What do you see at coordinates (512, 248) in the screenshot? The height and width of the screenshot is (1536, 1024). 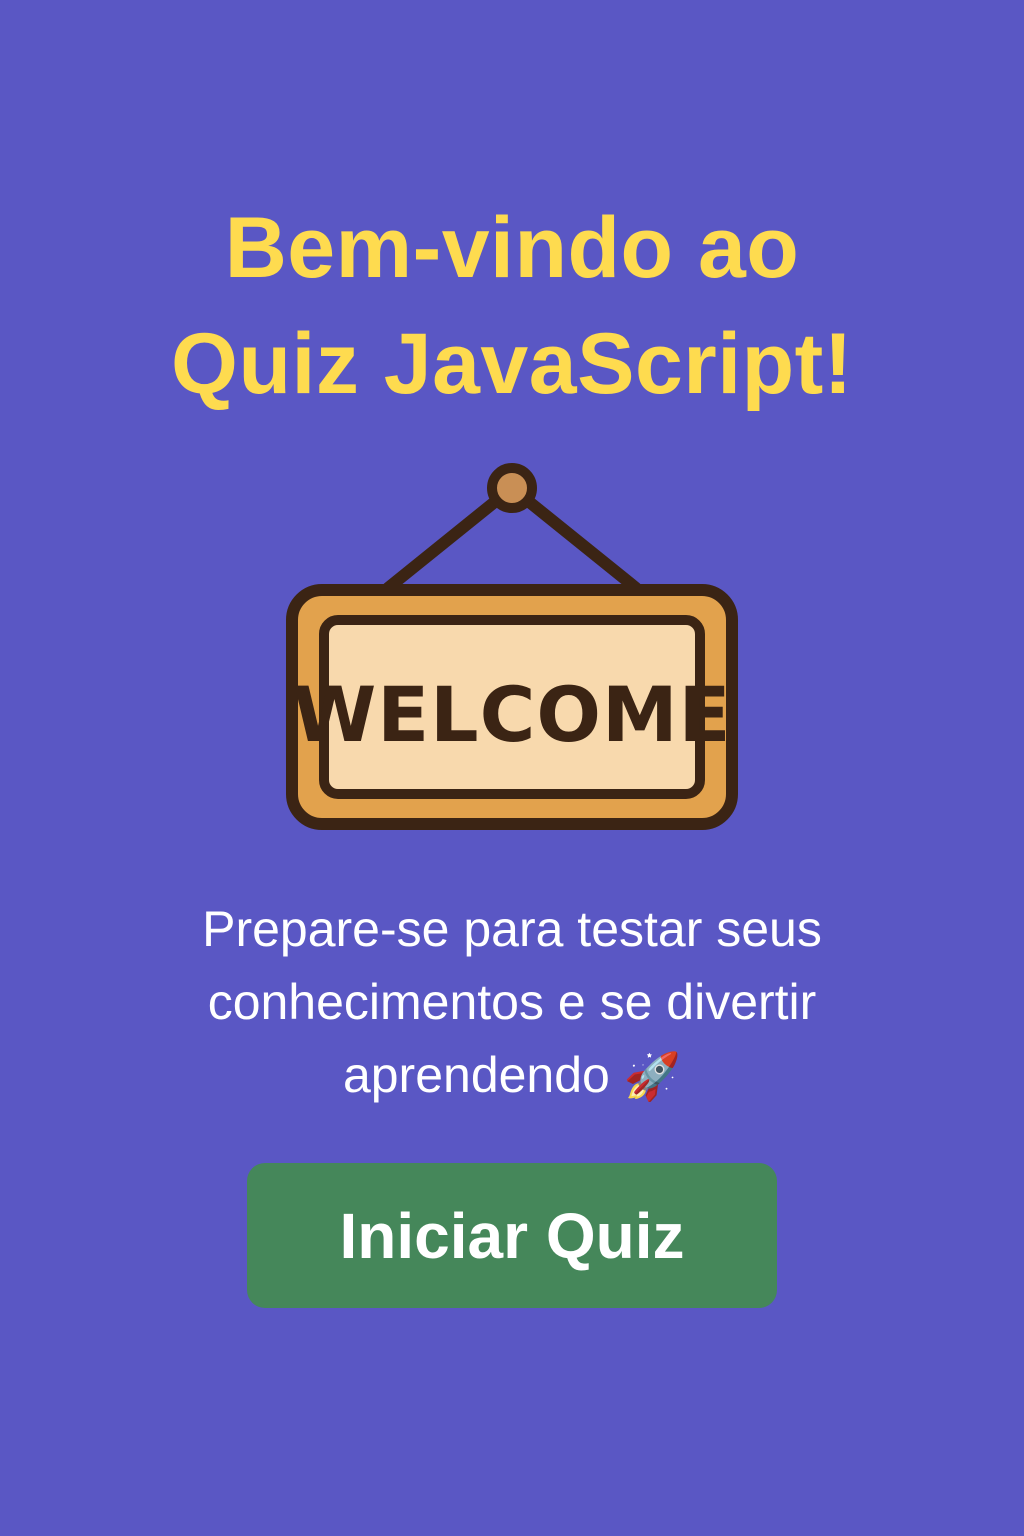 I see `title-line-1: Bem-vindo ao` at bounding box center [512, 248].